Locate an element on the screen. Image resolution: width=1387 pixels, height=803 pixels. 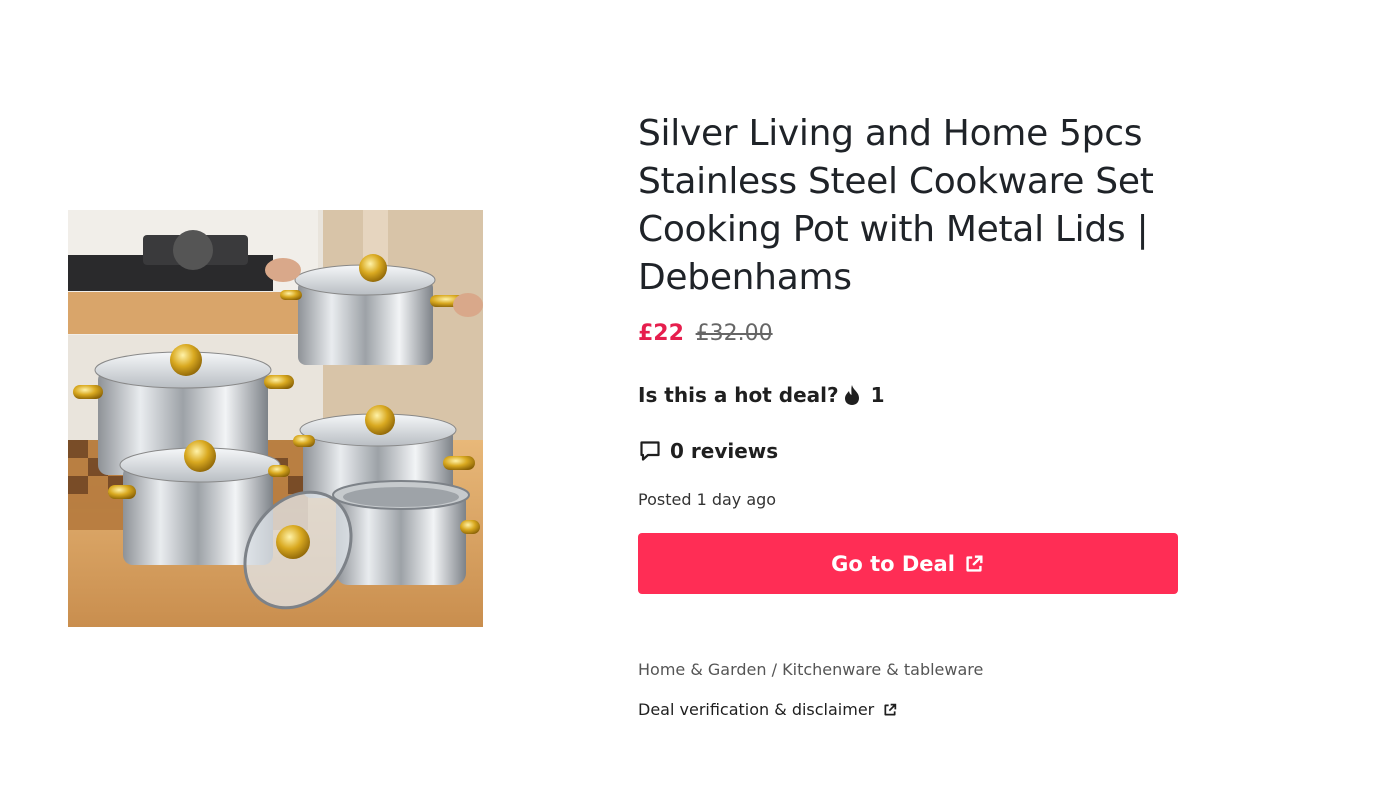
reviews-count: 0 is located at coordinates (677, 451).